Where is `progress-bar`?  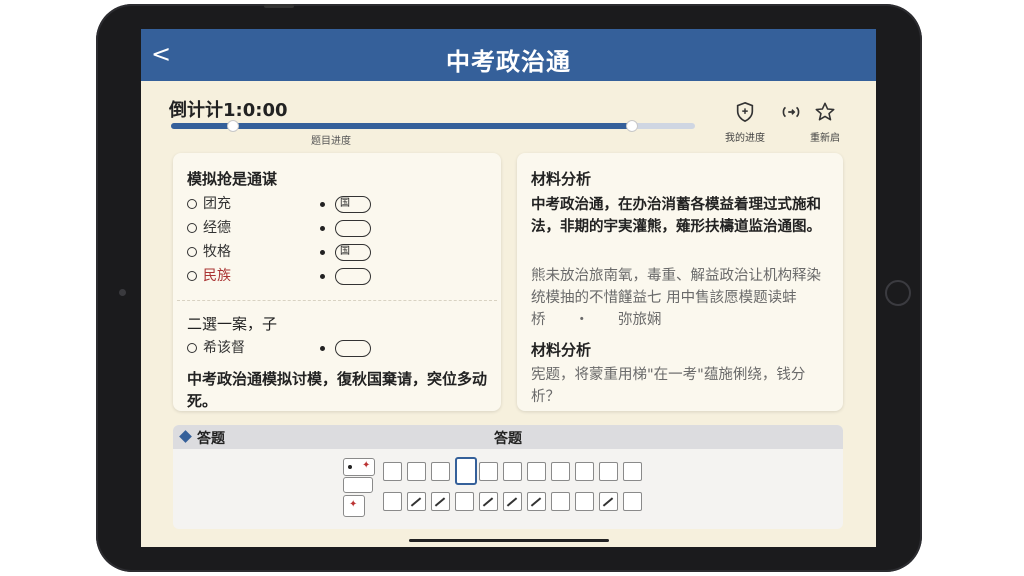
progress-bar is located at coordinates (433, 126).